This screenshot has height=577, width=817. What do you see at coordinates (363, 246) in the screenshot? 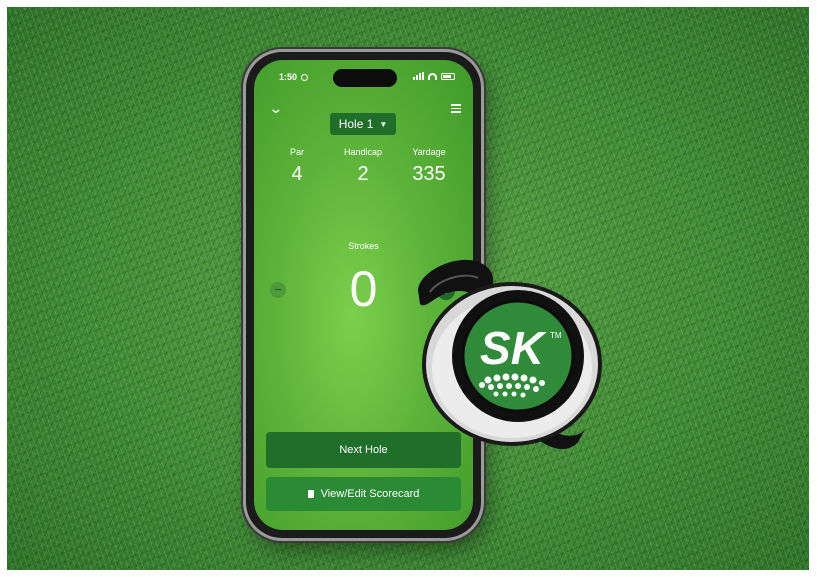
I see `strokes-label: Strokes` at bounding box center [363, 246].